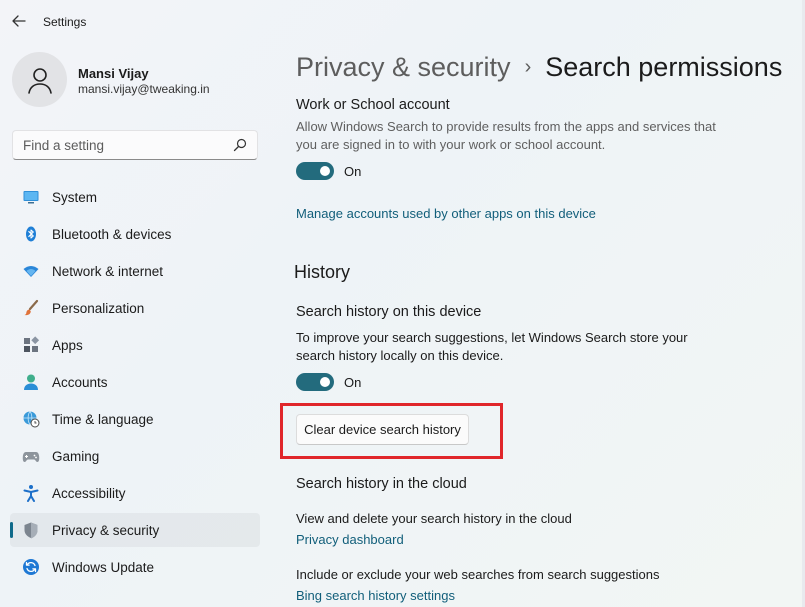  What do you see at coordinates (402, 21) in the screenshot?
I see `title-bar: Settings` at bounding box center [402, 21].